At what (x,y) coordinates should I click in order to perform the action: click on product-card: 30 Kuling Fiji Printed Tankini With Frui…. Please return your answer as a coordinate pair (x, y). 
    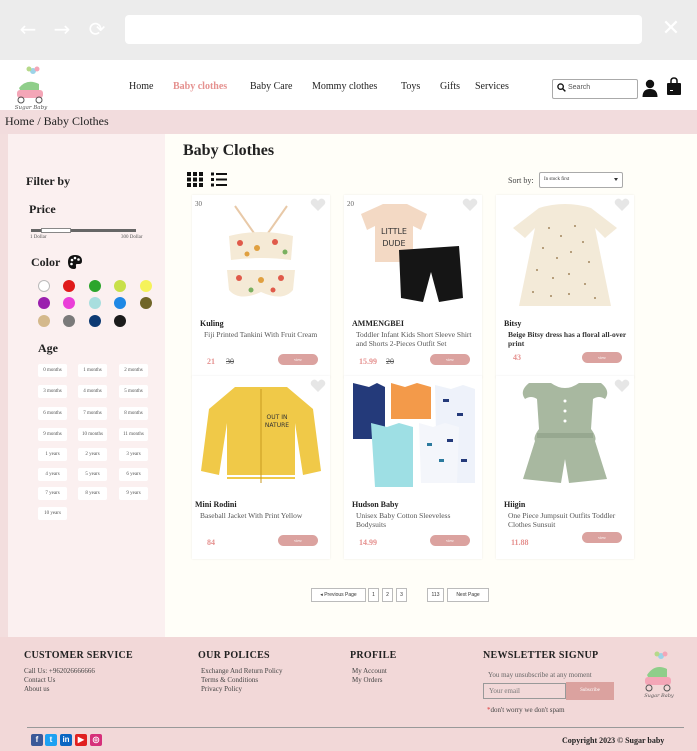
    Looking at the image, I should click on (261, 286).